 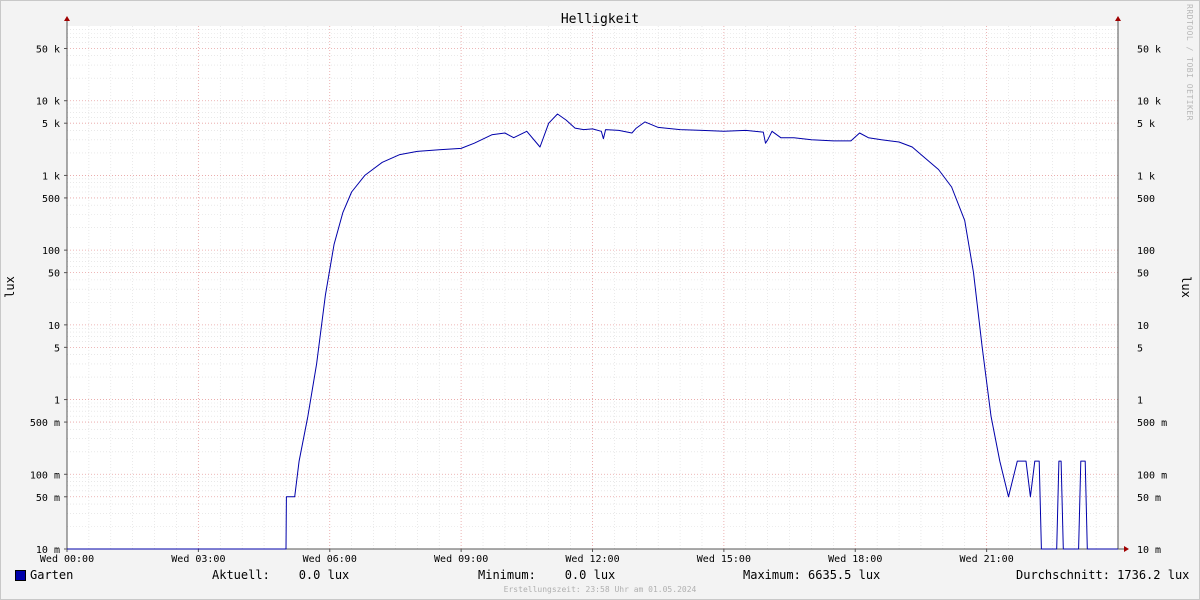 I want to click on y-tick-label-right: 1 k, so click(x=1146, y=176).